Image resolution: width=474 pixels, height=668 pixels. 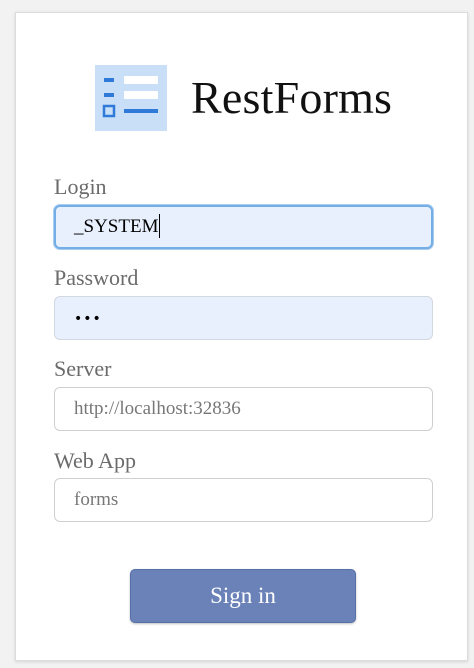 I want to click on password-input: •••, so click(x=243, y=318).